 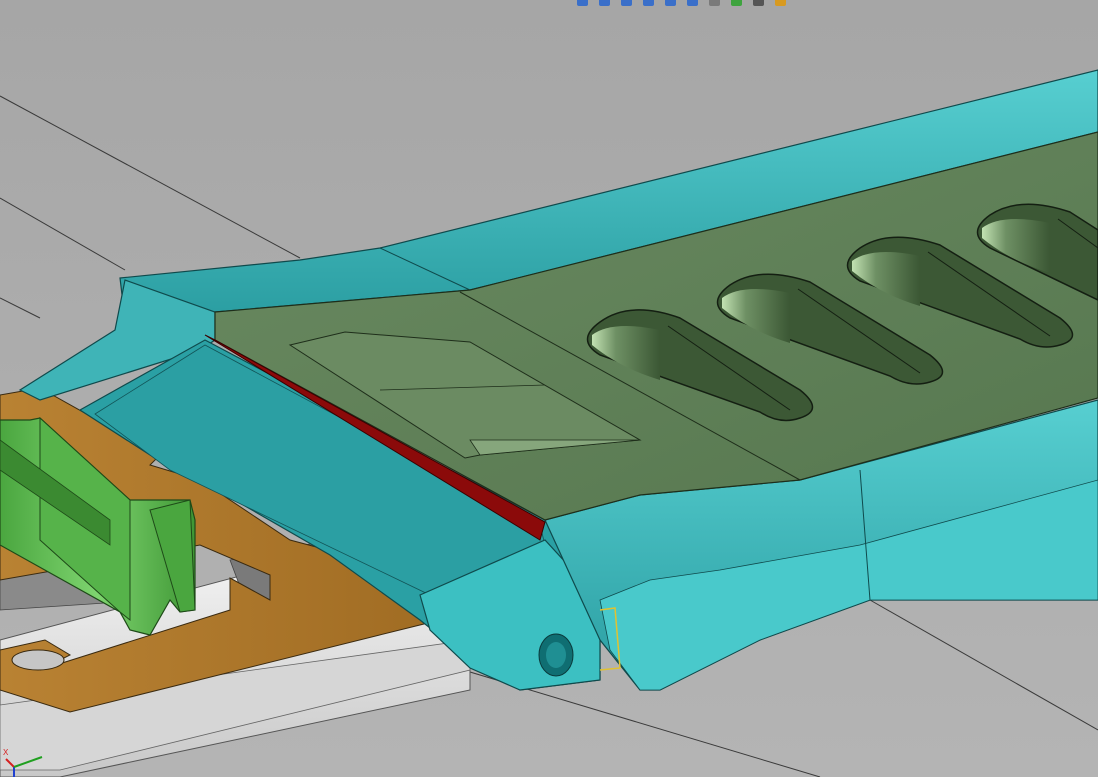 I want to click on pcb-mounting-hole, so click(x=38, y=660).